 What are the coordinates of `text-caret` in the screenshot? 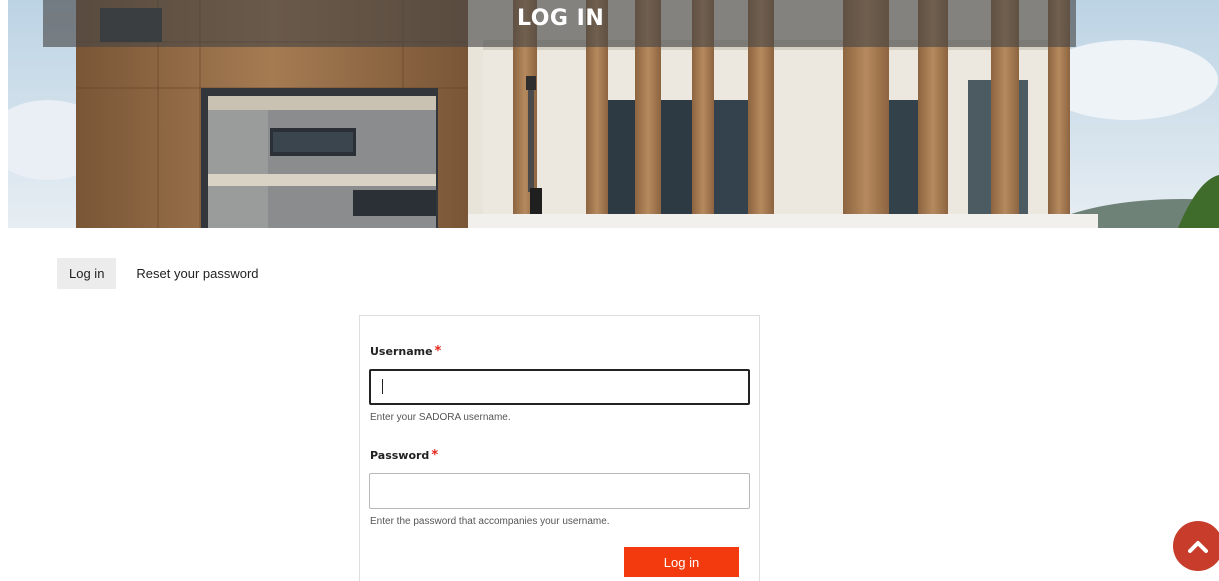 It's located at (382, 386).